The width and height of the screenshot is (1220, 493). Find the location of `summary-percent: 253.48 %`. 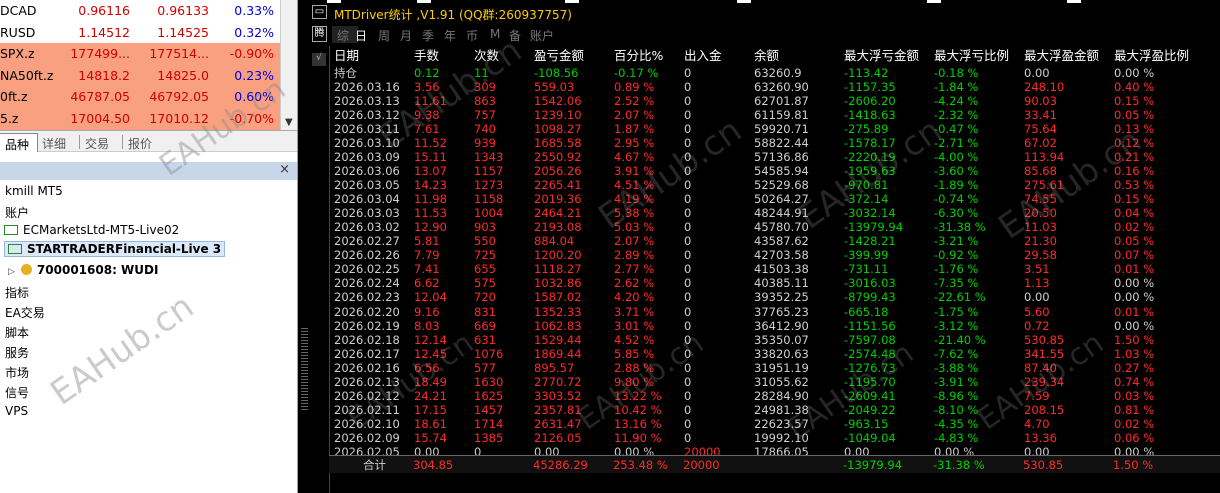

summary-percent: 253.48 % is located at coordinates (640, 465).